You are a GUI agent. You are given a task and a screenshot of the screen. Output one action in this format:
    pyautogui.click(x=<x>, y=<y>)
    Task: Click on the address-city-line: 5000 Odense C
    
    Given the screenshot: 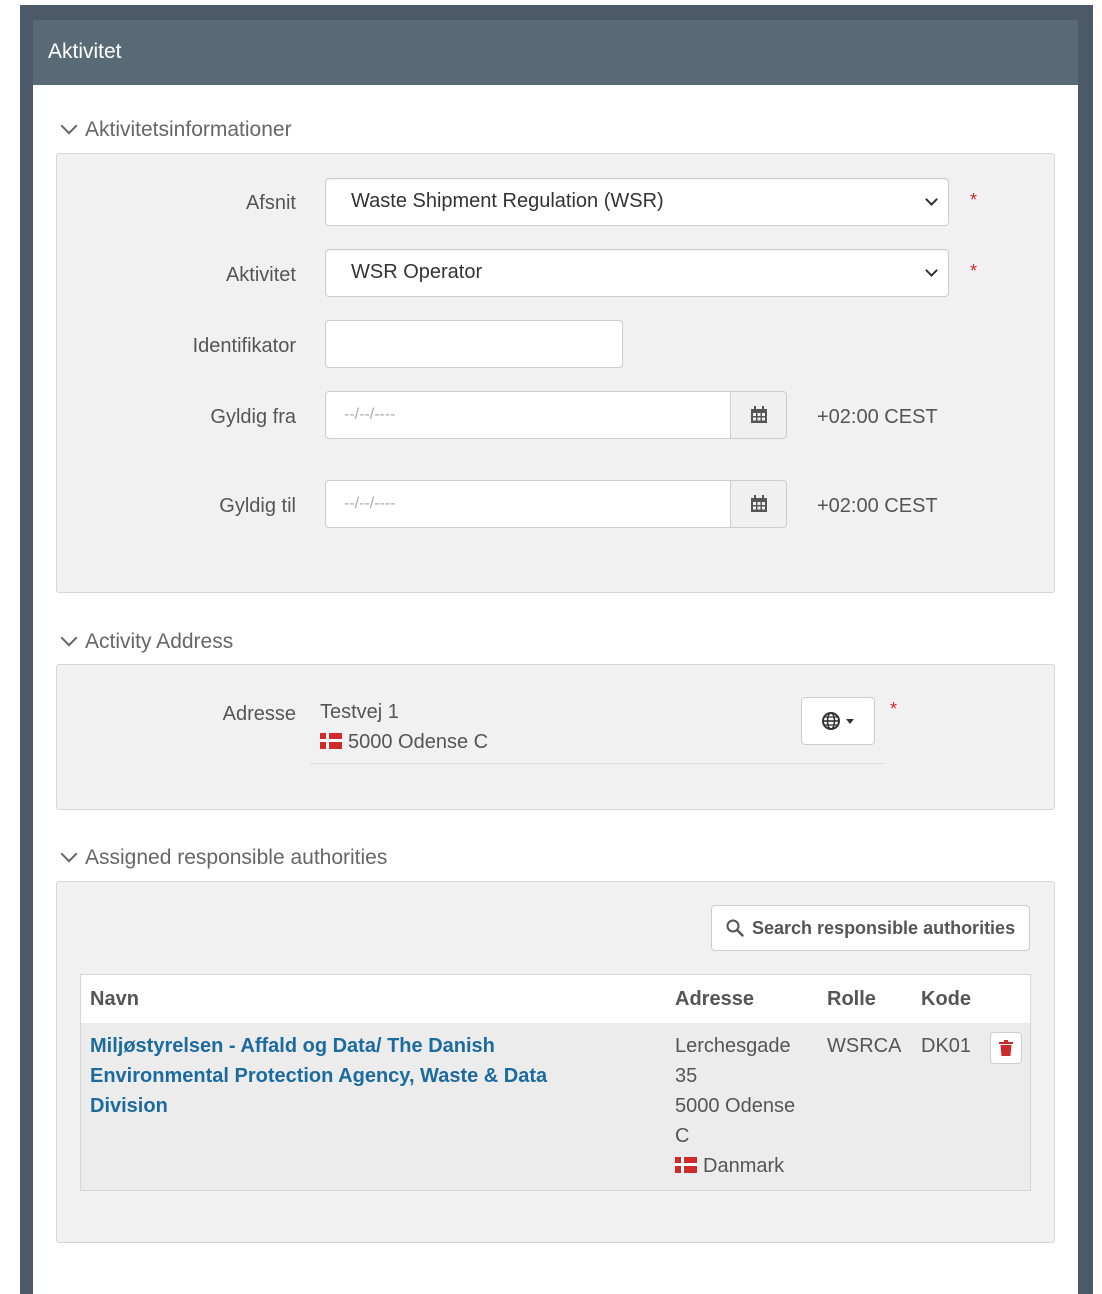 What is the action you would take?
    pyautogui.click(x=404, y=742)
    